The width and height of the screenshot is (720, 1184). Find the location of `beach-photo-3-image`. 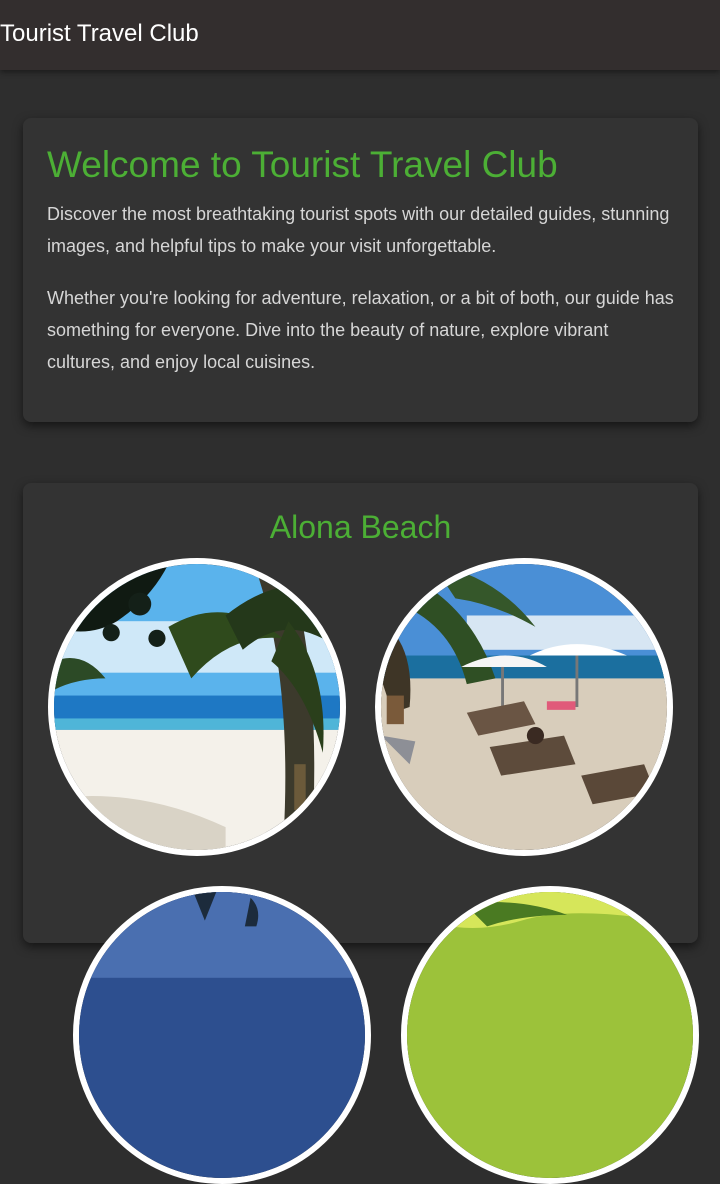

beach-photo-3-image is located at coordinates (222, 1035).